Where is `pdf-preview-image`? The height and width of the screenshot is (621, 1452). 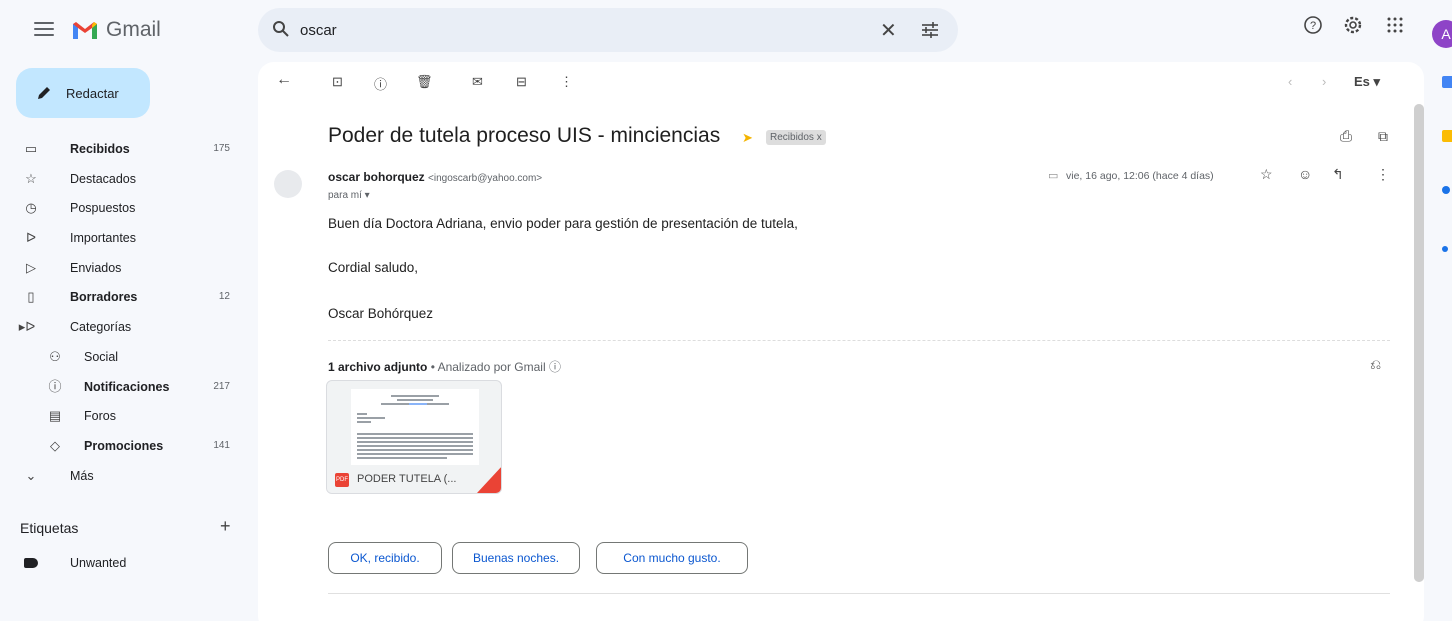
pdf-preview-image is located at coordinates (415, 429).